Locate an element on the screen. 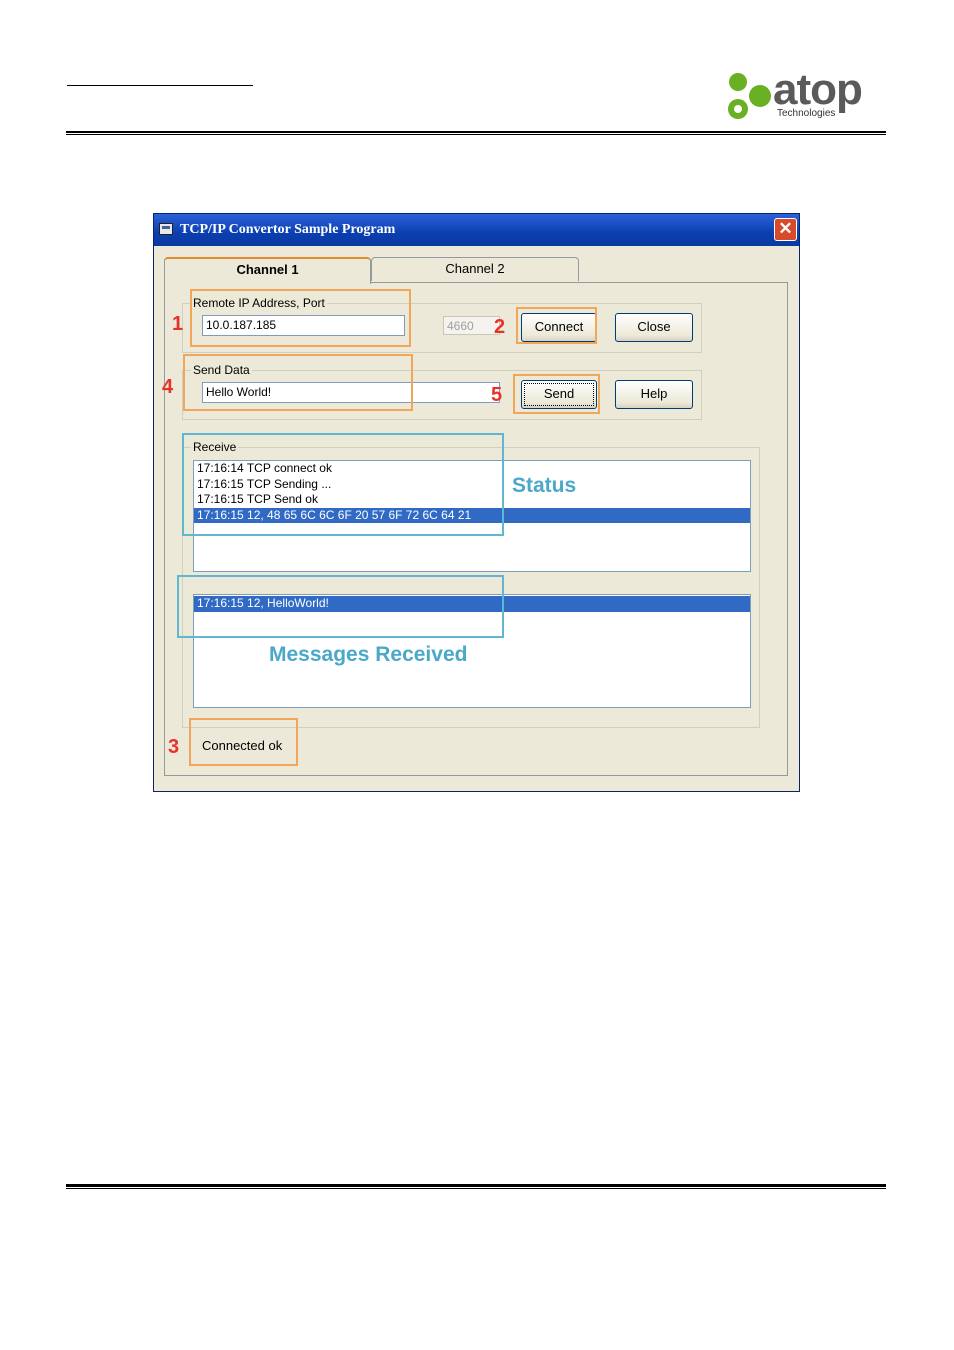 This screenshot has height=1350, width=954. logo-subtext: Technologies is located at coordinates (806, 113).